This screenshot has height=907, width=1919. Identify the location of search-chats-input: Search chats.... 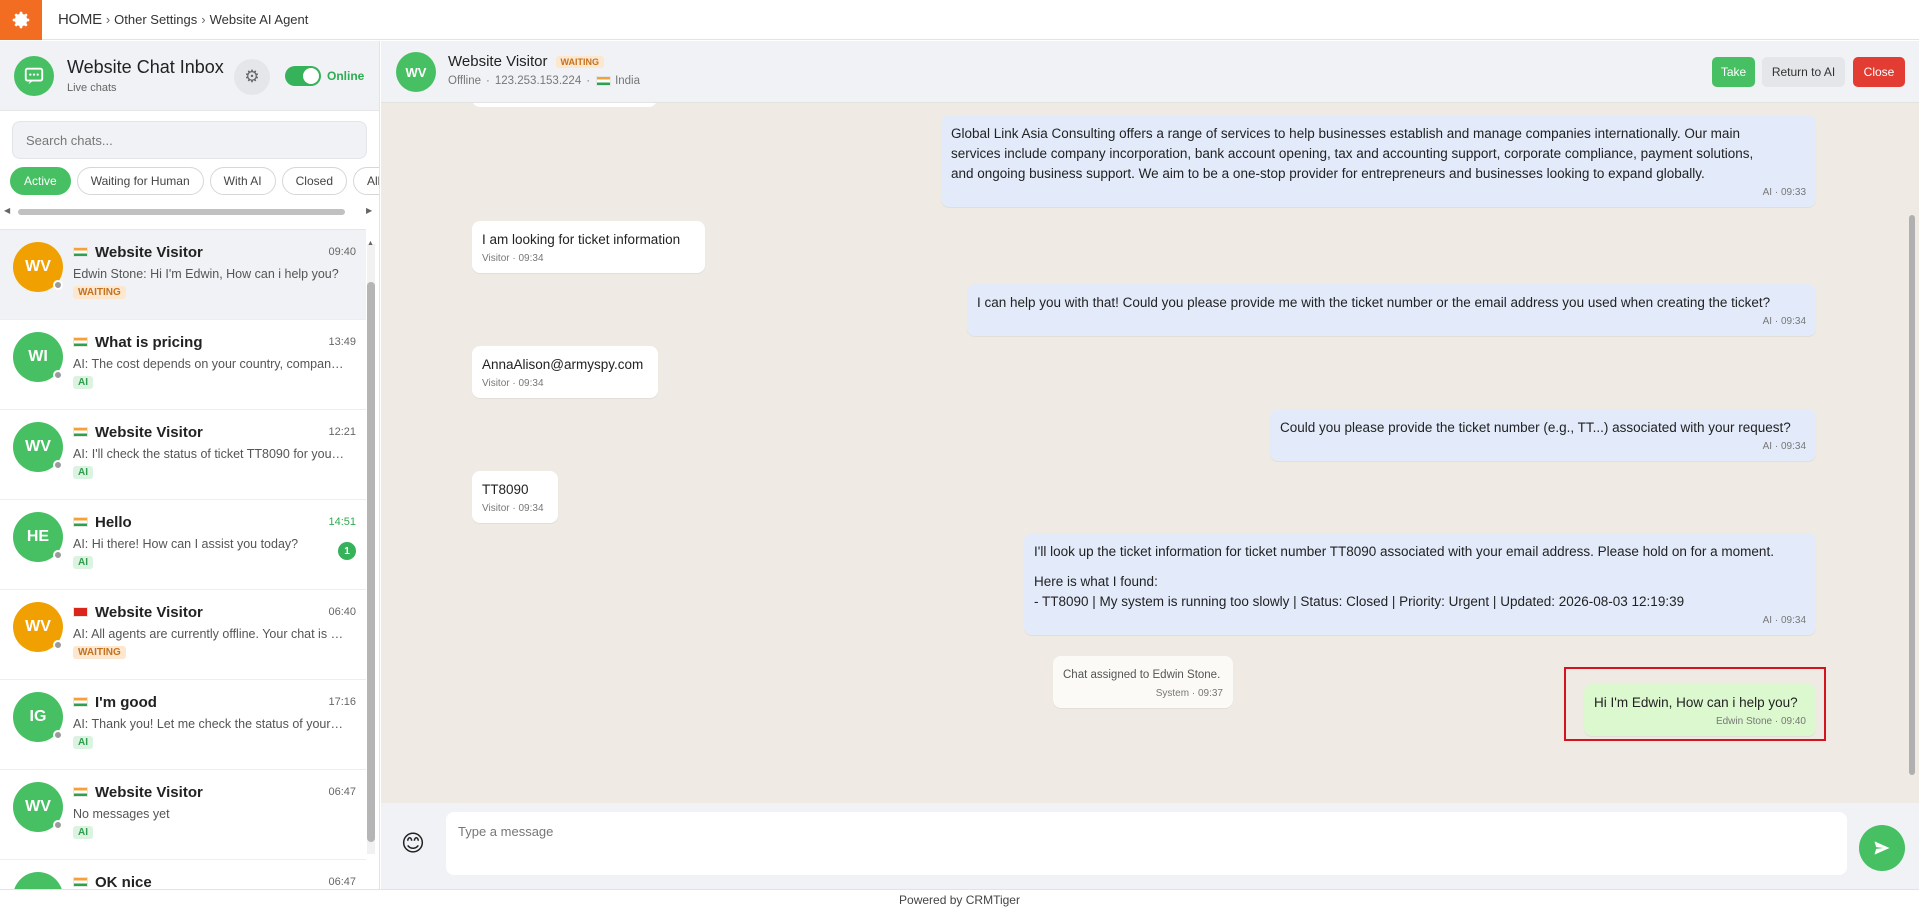
(189, 140).